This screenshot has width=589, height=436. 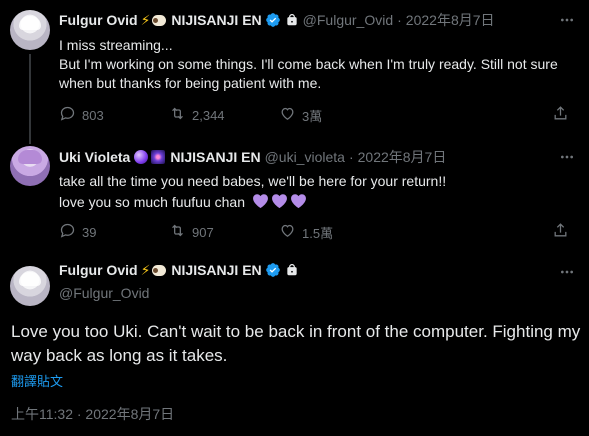 I want to click on reply-button: 39, so click(x=114, y=232).